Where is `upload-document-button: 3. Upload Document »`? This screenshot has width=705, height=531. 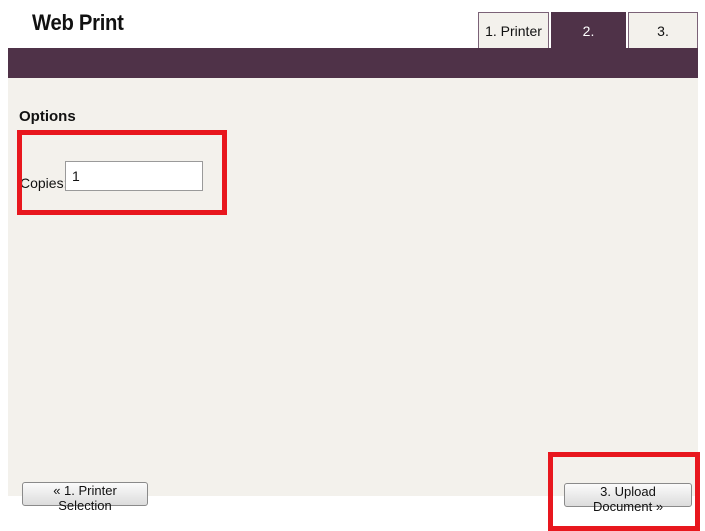 upload-document-button: 3. Upload Document » is located at coordinates (628, 498).